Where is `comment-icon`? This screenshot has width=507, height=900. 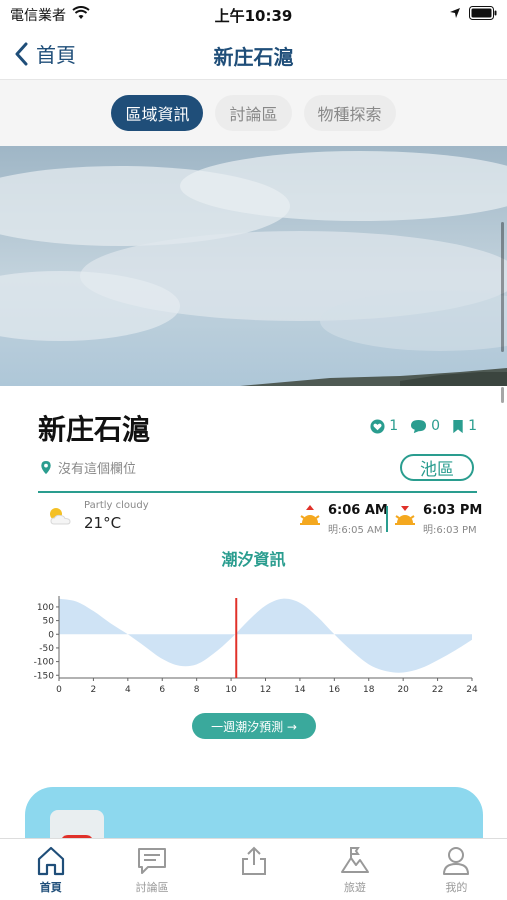 comment-icon is located at coordinates (419, 426).